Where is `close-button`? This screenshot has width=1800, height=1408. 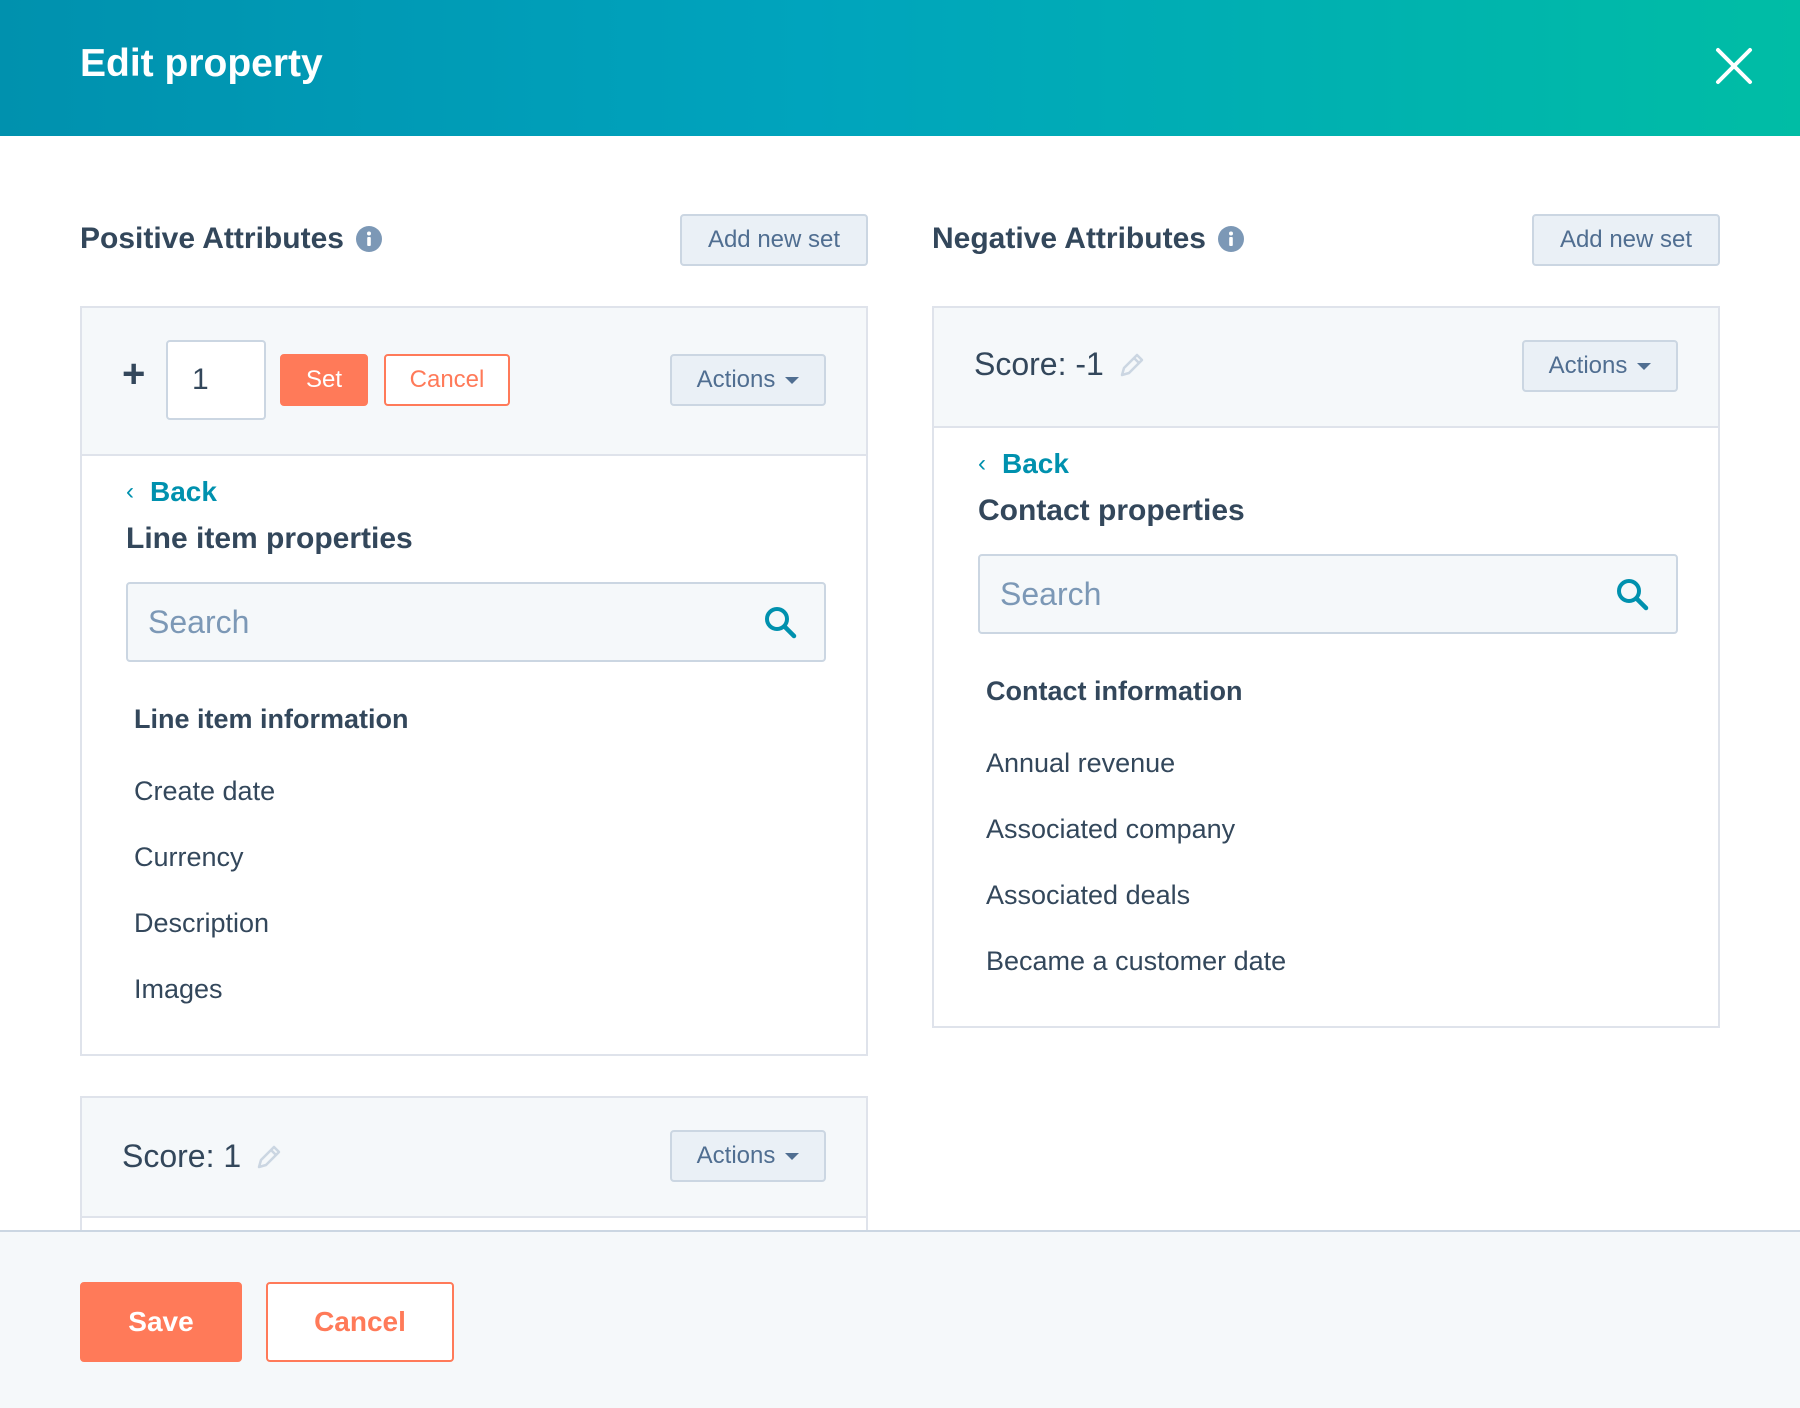 close-button is located at coordinates (1734, 66).